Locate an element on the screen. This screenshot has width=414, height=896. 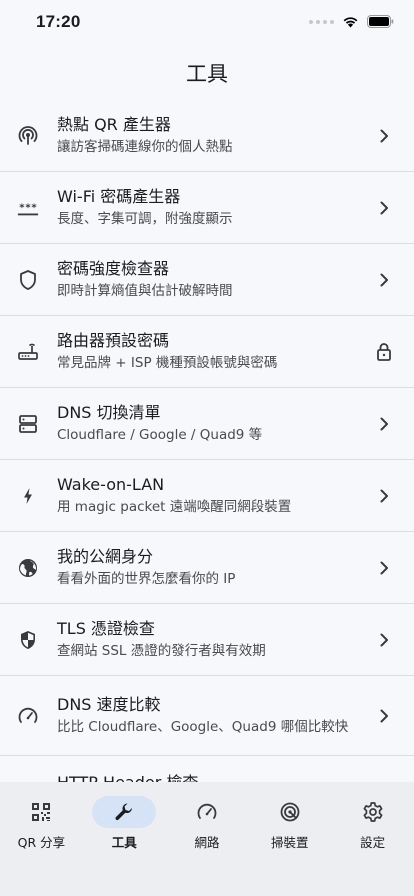
status-bar: 17:20 is located at coordinates (207, 22).